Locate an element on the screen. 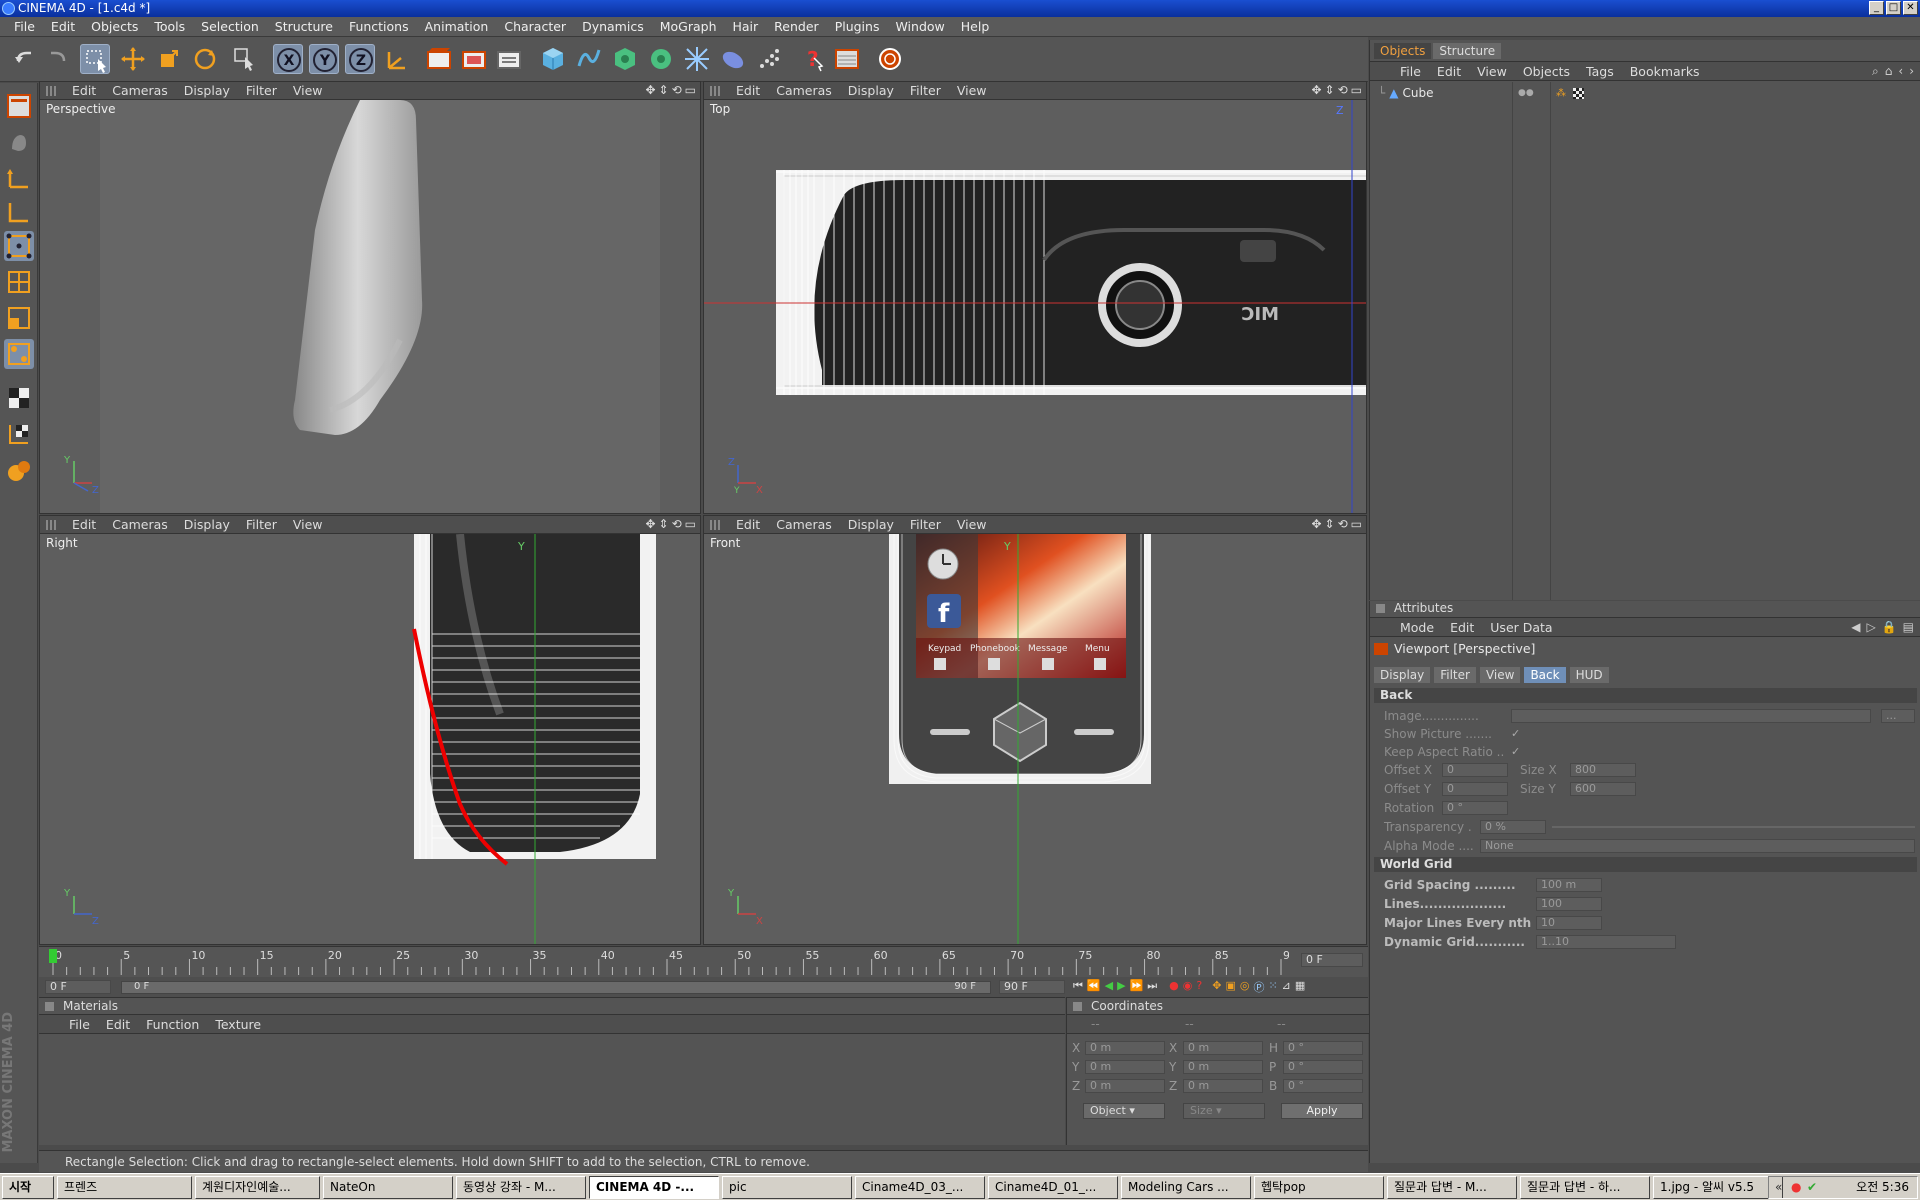  home-icon: ⌂ is located at coordinates (1889, 71).